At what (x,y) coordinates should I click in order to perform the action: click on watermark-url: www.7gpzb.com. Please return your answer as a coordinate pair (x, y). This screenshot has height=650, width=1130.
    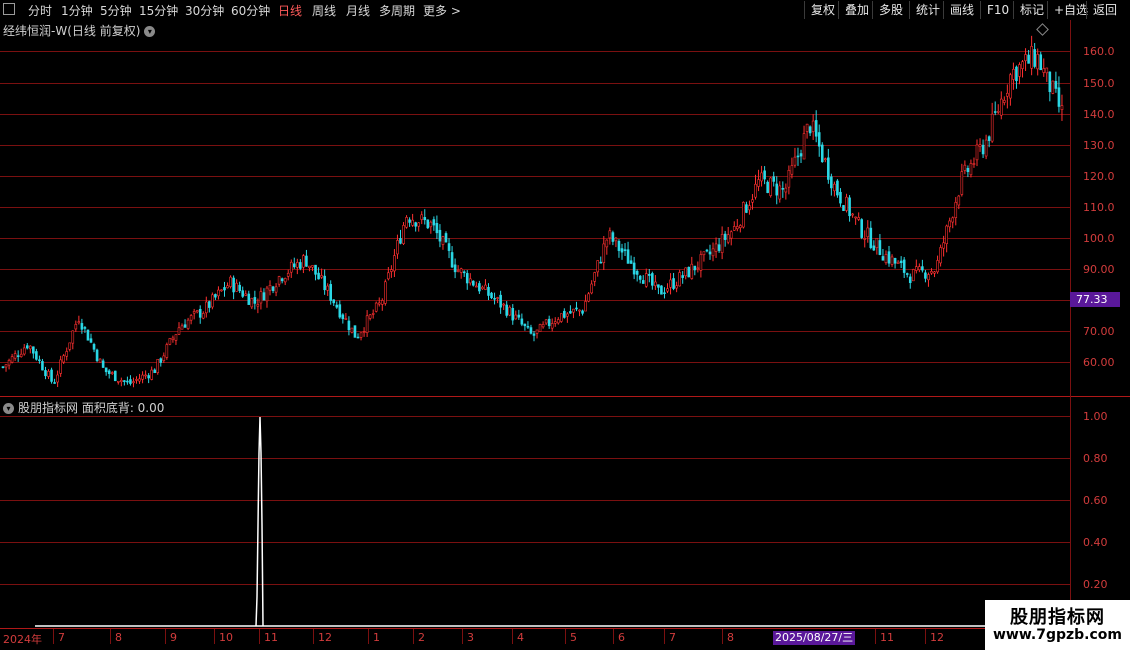
    Looking at the image, I should click on (1057, 635).